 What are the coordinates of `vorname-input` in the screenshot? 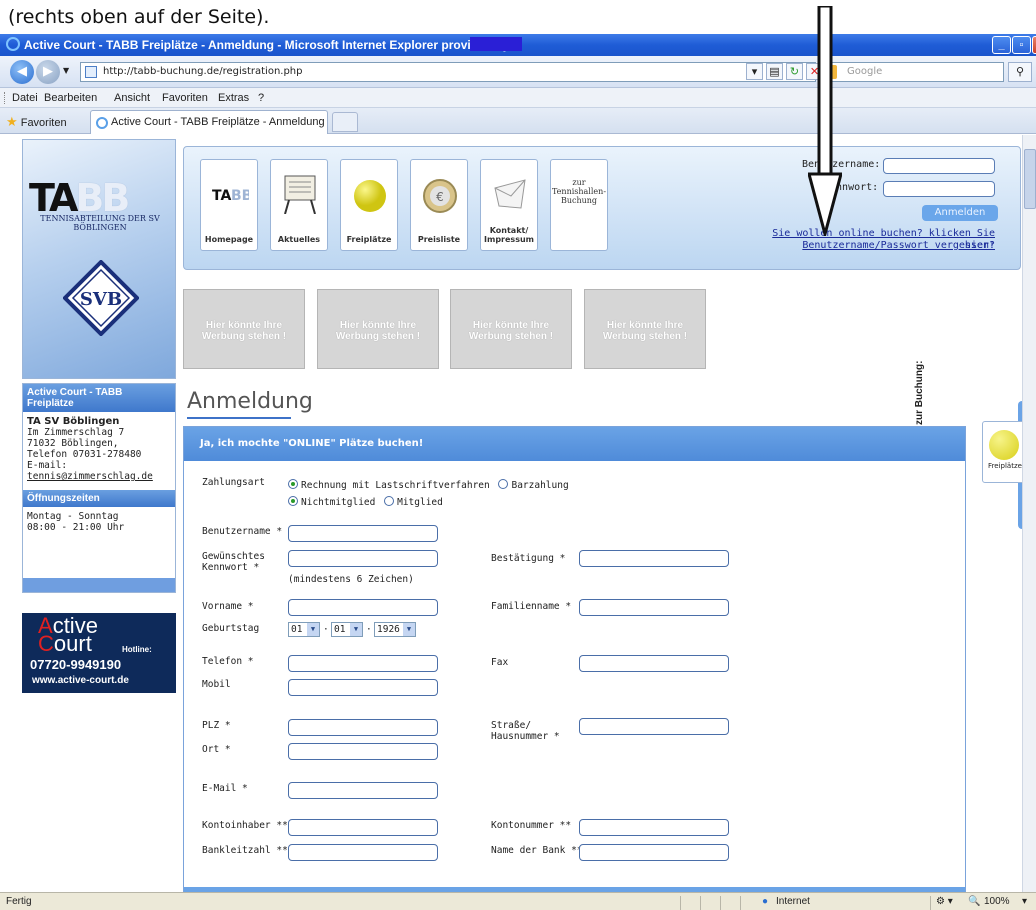 It's located at (363, 607).